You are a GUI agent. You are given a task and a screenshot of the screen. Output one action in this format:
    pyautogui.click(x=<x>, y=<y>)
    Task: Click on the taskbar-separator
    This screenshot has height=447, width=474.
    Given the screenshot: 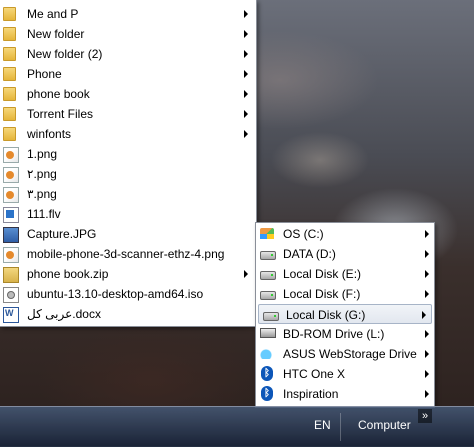 What is the action you would take?
    pyautogui.click(x=340, y=427)
    